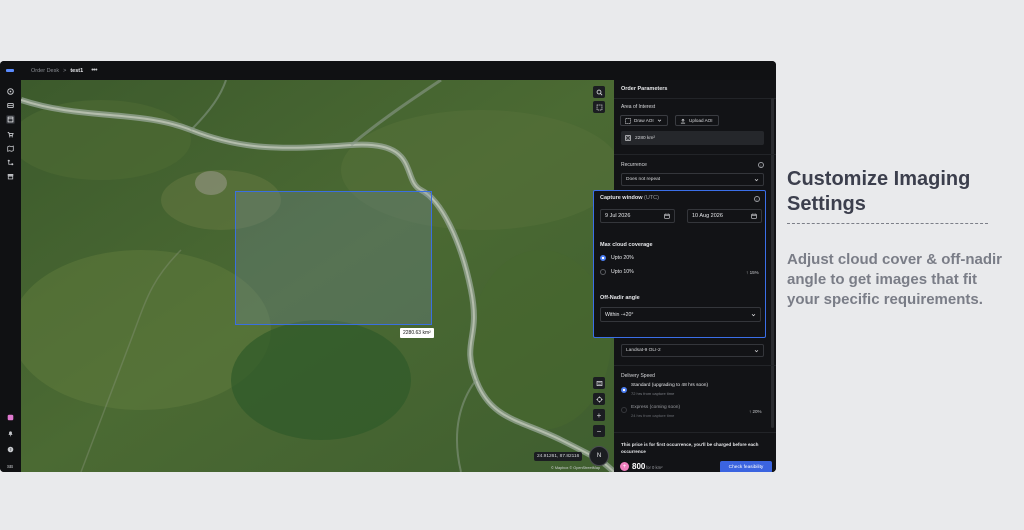 The width and height of the screenshot is (1024, 530). What do you see at coordinates (599, 383) in the screenshot?
I see `map-layers-button` at bounding box center [599, 383].